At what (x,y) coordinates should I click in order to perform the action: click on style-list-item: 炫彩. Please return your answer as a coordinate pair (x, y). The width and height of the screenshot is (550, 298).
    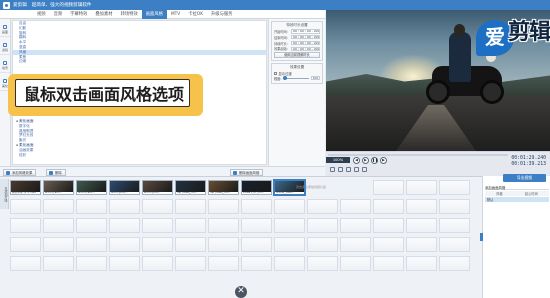
    Looking at the image, I should click on (139, 155).